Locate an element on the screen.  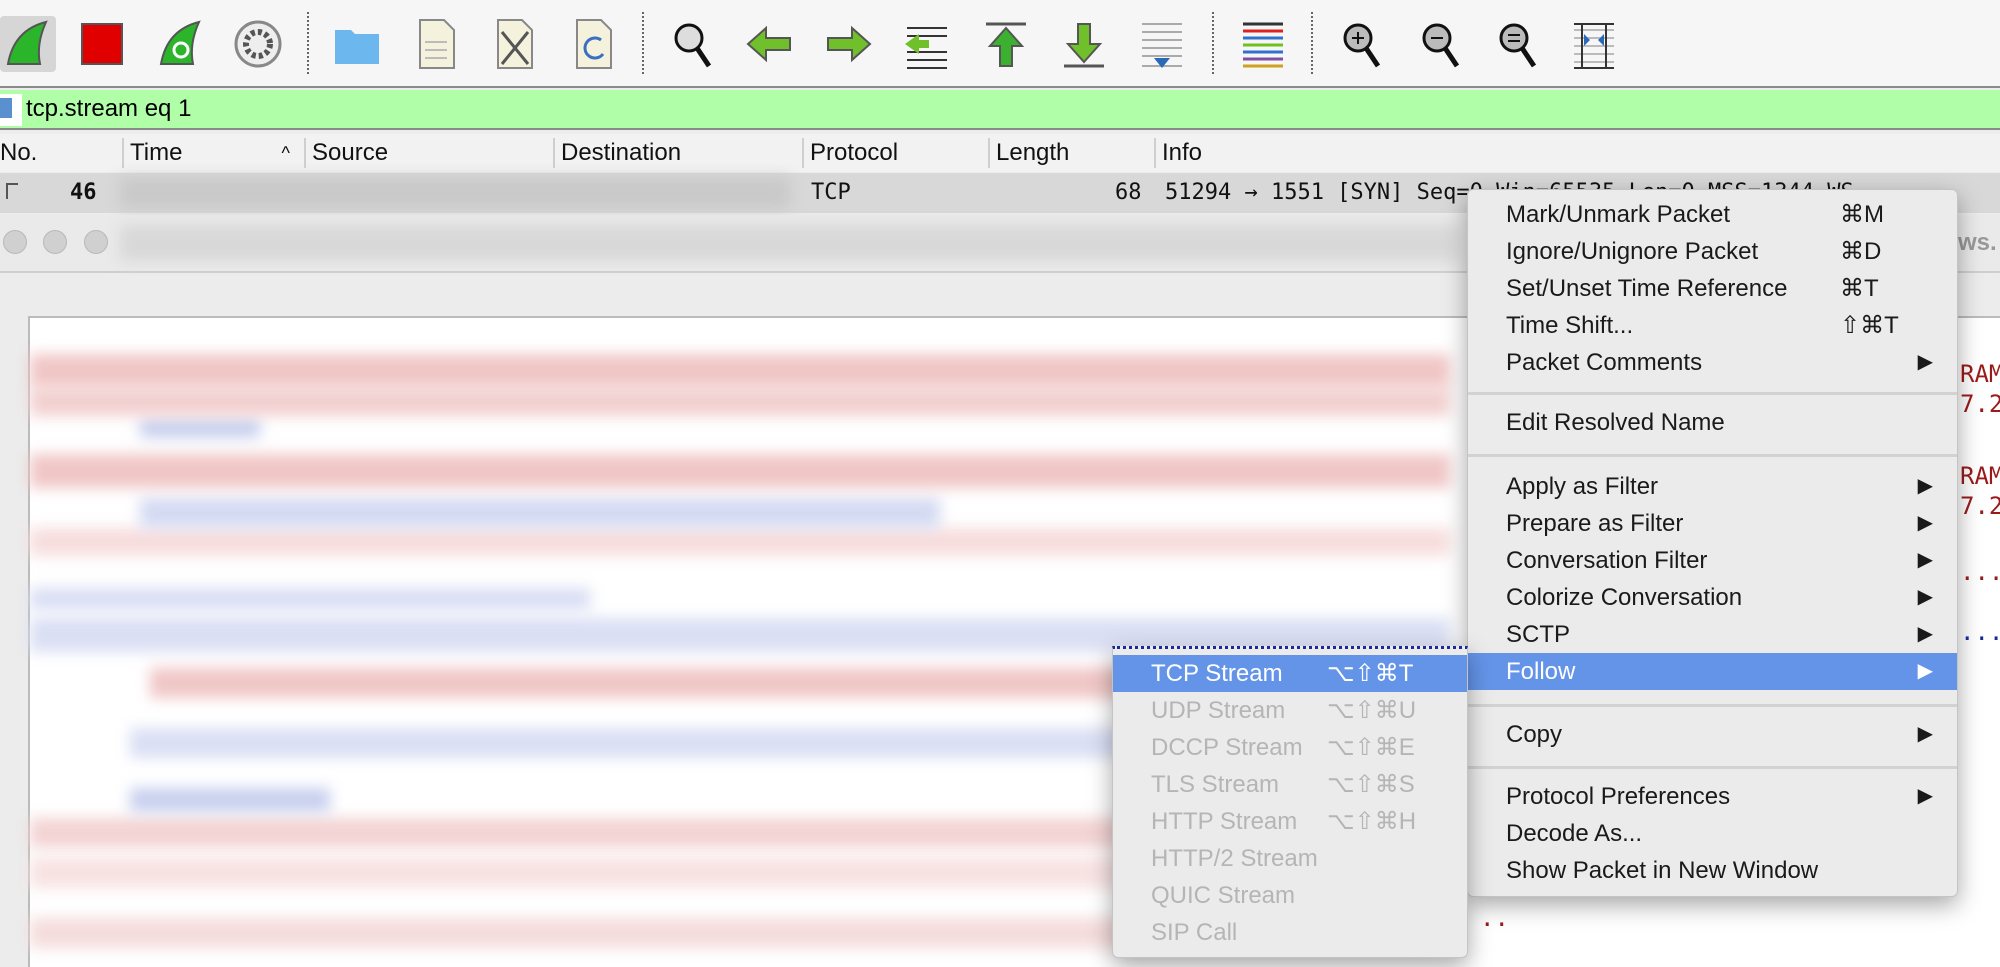
main-toolbar is located at coordinates (1000, 44).